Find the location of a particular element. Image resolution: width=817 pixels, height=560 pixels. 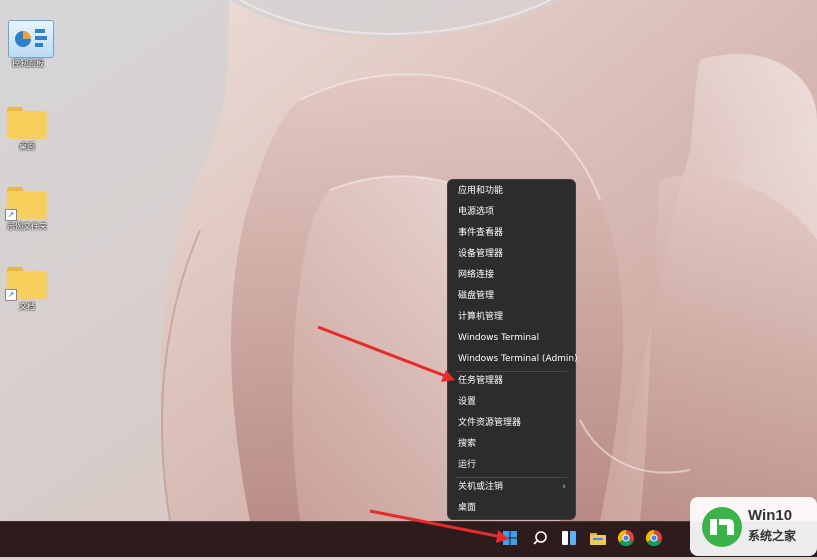

menu-item-apps-features: 应用和功能 is located at coordinates (511, 191).